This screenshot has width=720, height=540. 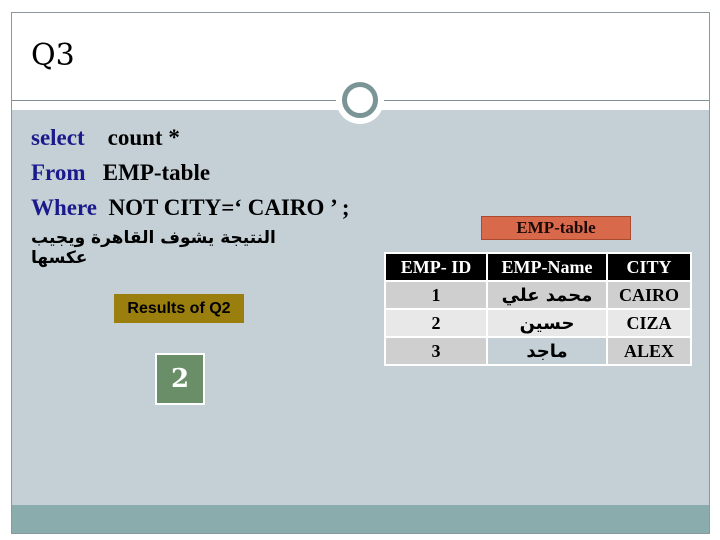 What do you see at coordinates (547, 267) in the screenshot?
I see `header-emp-name: EMP-Name` at bounding box center [547, 267].